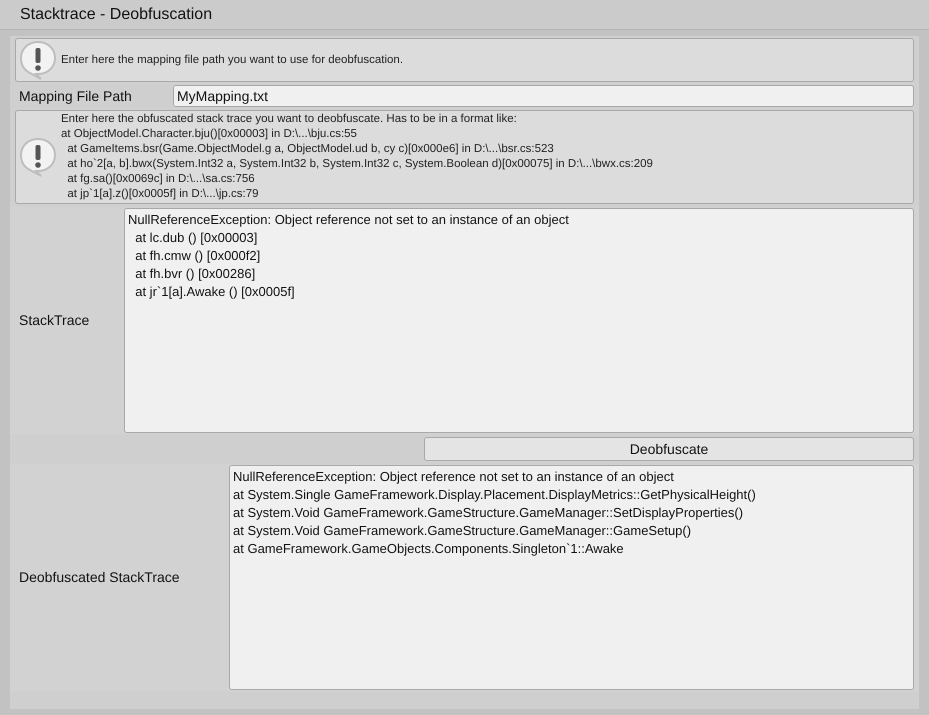 This screenshot has width=929, height=715. I want to click on trace-line: at System.Single GameFramework.Display.Placement.DisplayMetrics::GetPhysicalHeight(), so click(495, 495).